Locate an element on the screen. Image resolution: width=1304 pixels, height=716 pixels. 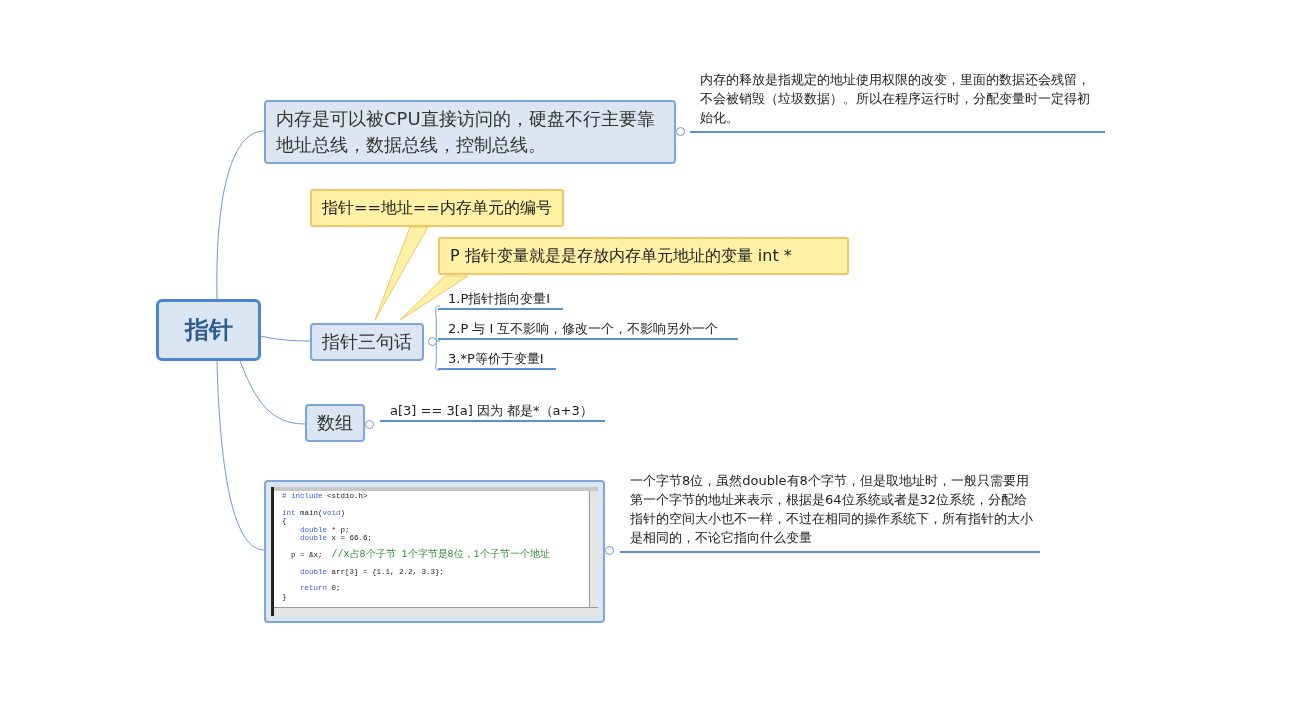
subtopic: a[3] == 3[a] 因为 都是*（a+3） is located at coordinates (492, 412).